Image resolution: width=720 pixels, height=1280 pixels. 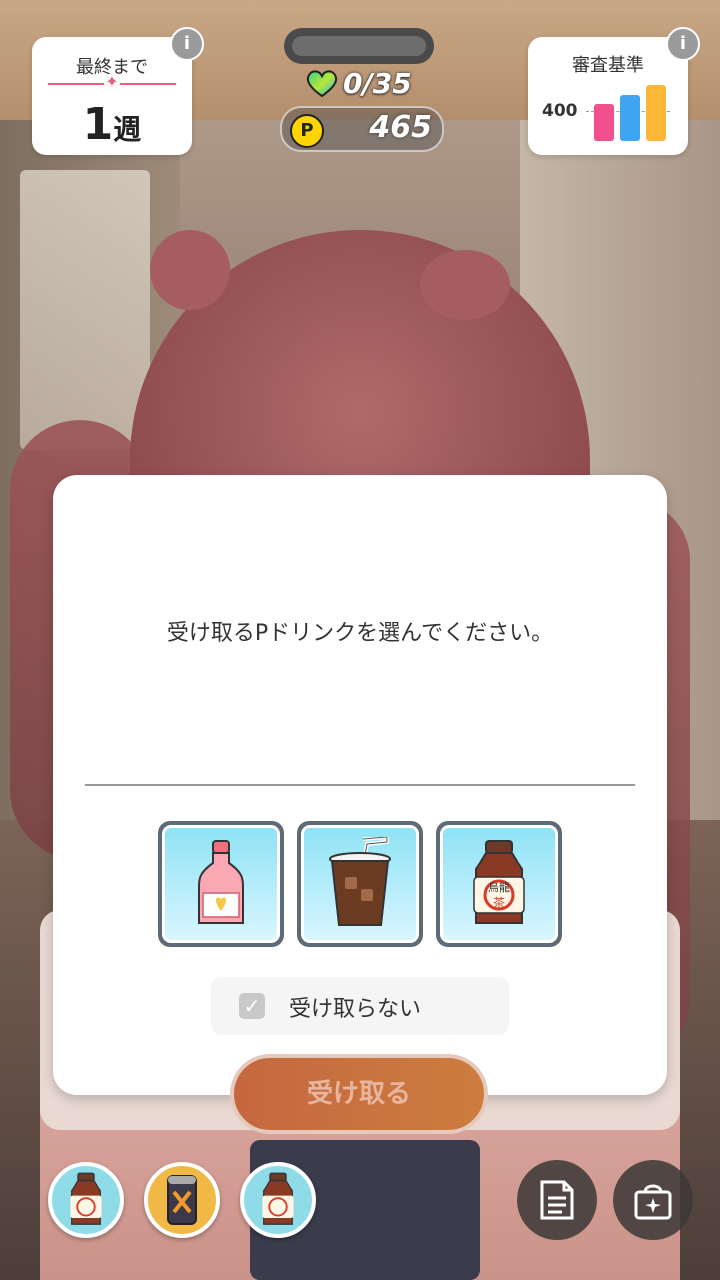 I want to click on weeks-remaining-card: 最終まで ✦ 1週, so click(x=112, y=96).